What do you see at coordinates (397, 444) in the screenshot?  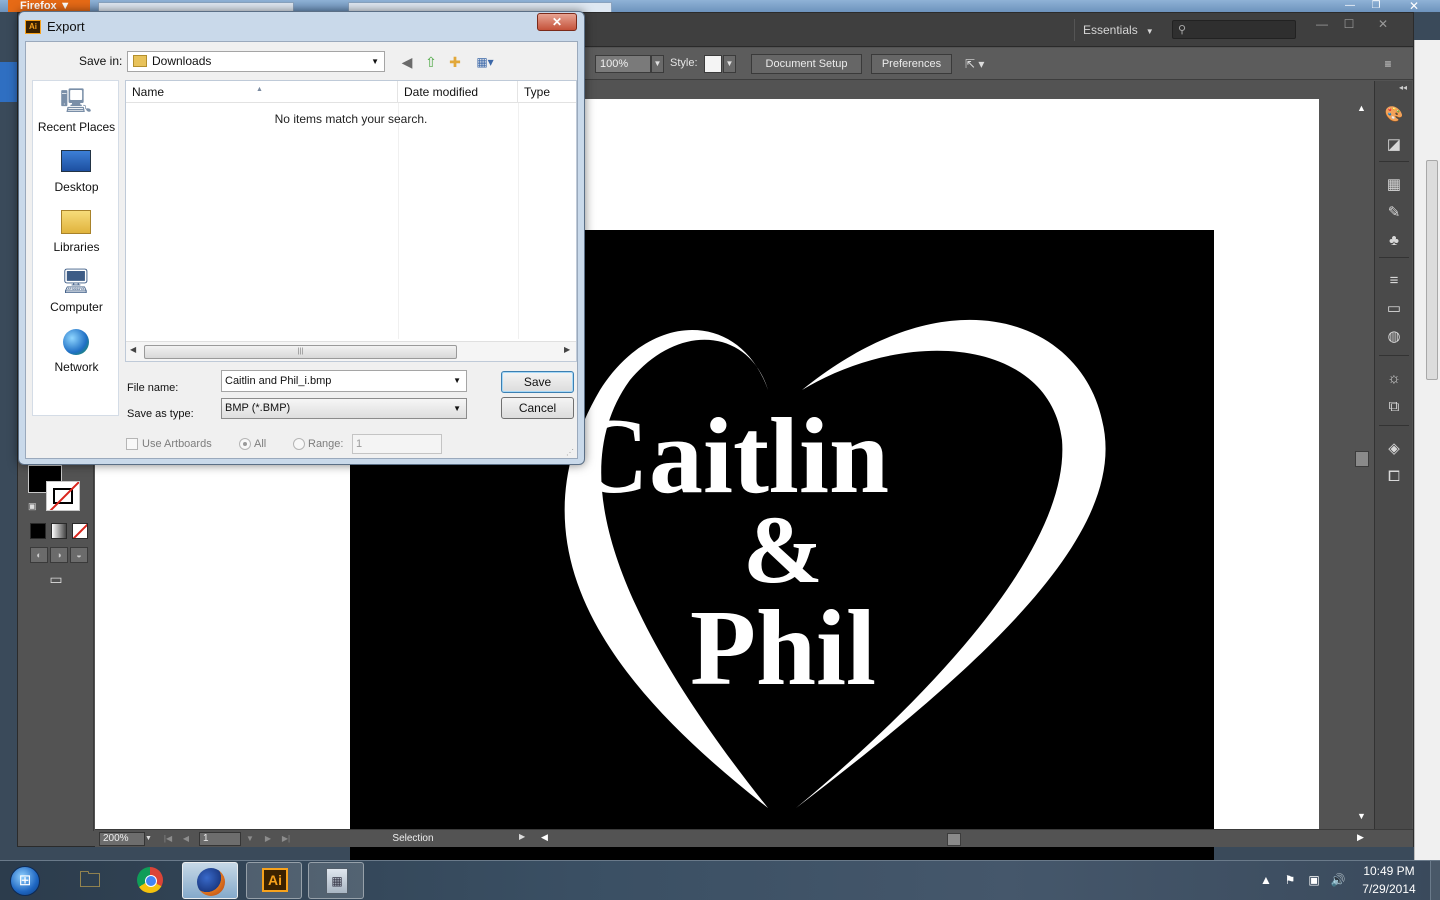 I see `range-input: 1` at bounding box center [397, 444].